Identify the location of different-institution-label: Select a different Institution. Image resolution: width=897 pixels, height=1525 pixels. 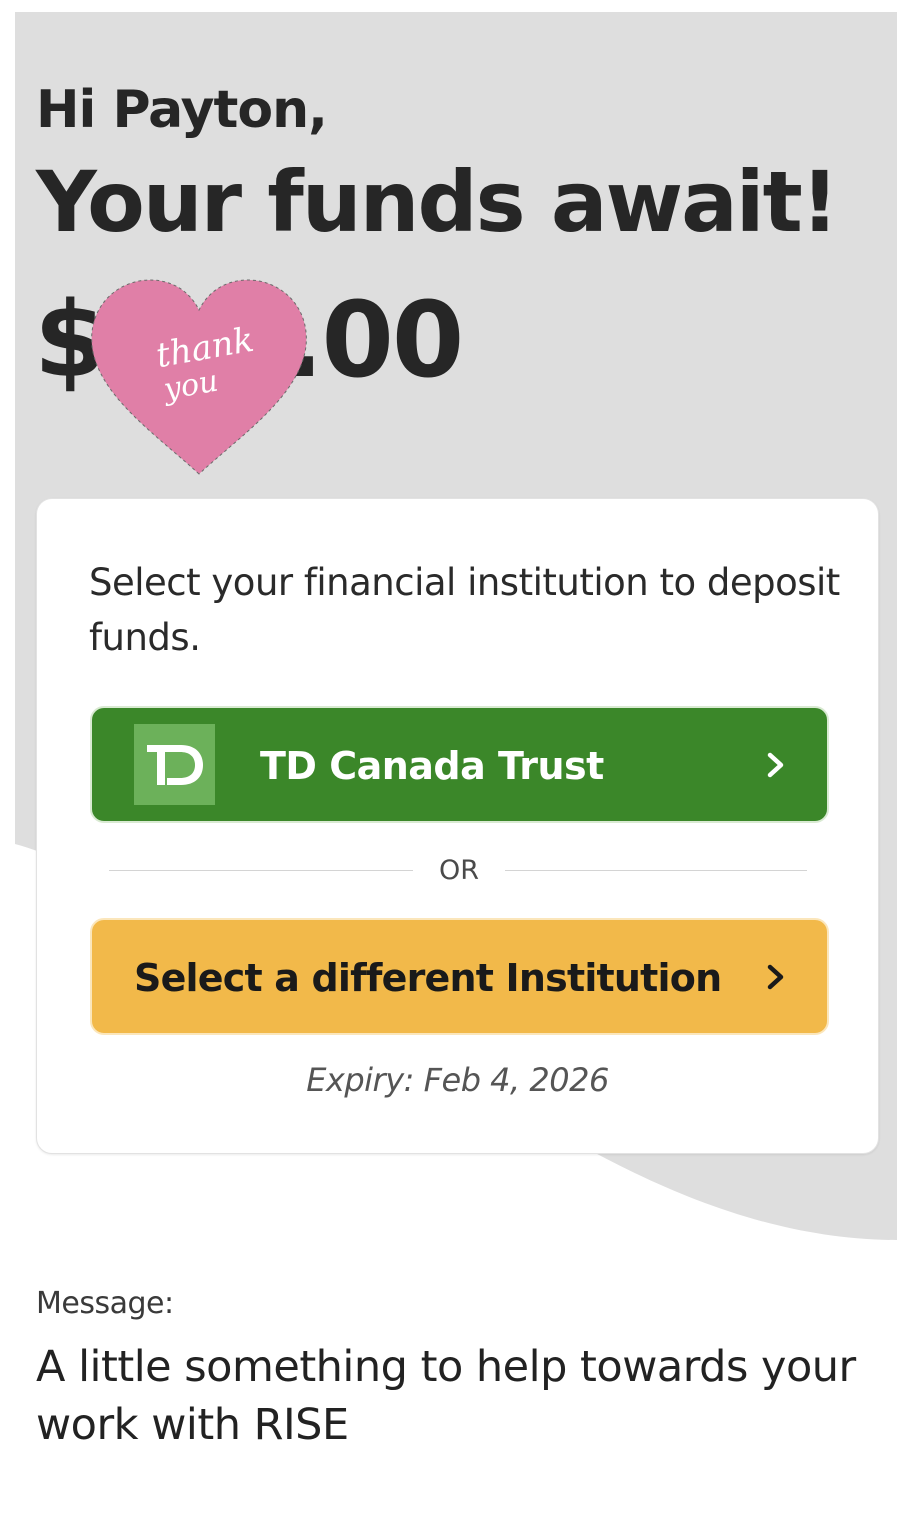
(428, 978).